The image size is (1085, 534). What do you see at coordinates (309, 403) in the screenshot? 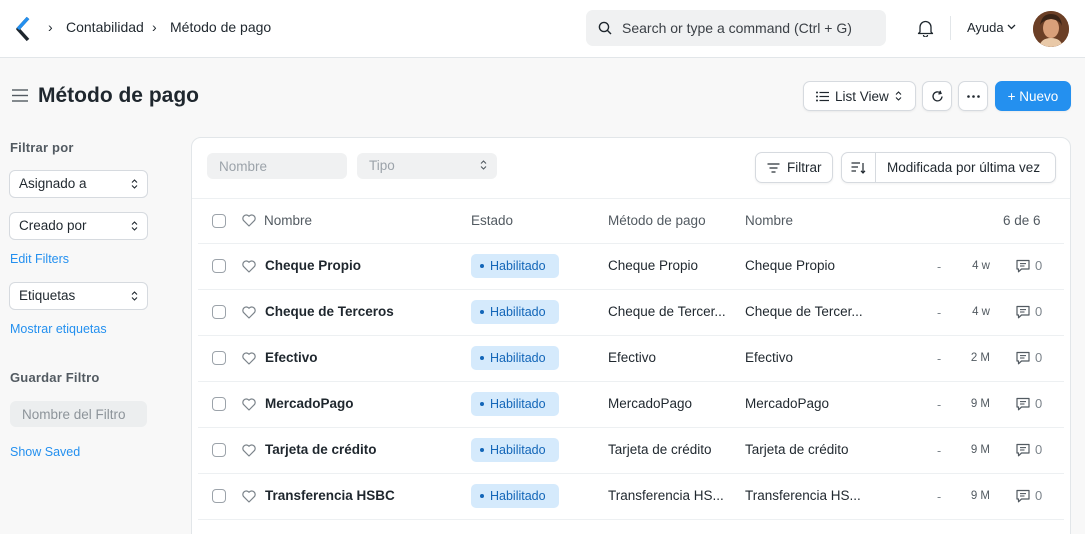
I see `row-title-link: MercadoPago` at bounding box center [309, 403].